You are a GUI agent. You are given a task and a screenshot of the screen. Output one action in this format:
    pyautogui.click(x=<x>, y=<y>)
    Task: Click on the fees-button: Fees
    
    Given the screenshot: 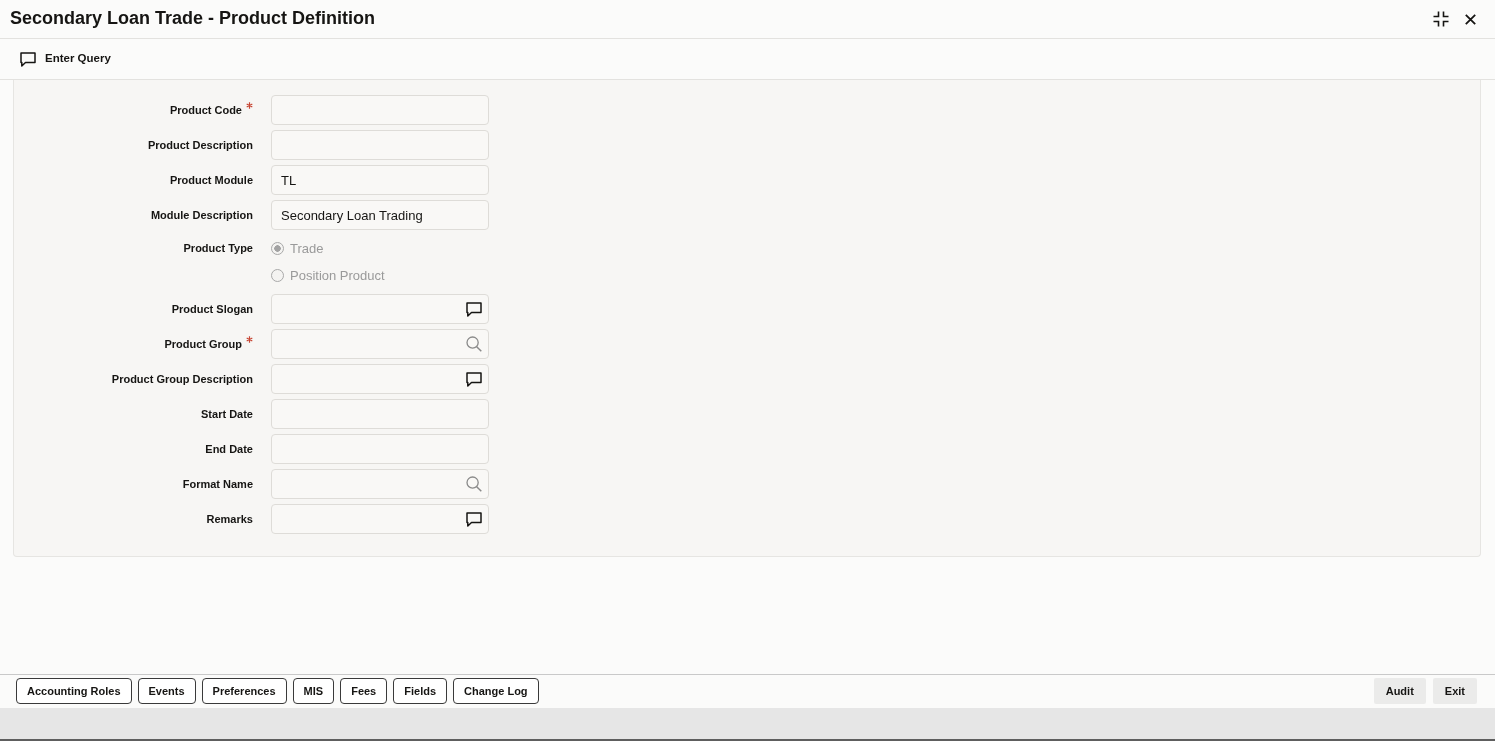 What is the action you would take?
    pyautogui.click(x=364, y=691)
    